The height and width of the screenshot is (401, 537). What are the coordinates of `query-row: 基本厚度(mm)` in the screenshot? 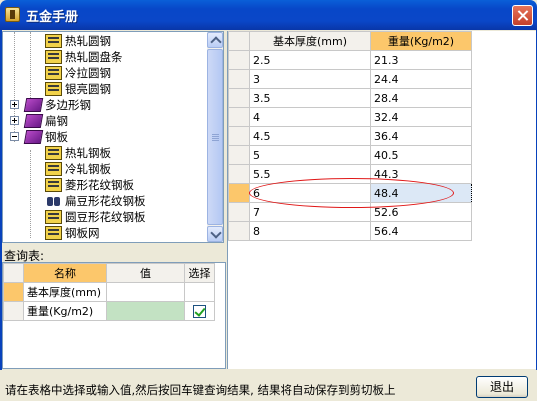 It's located at (109, 292).